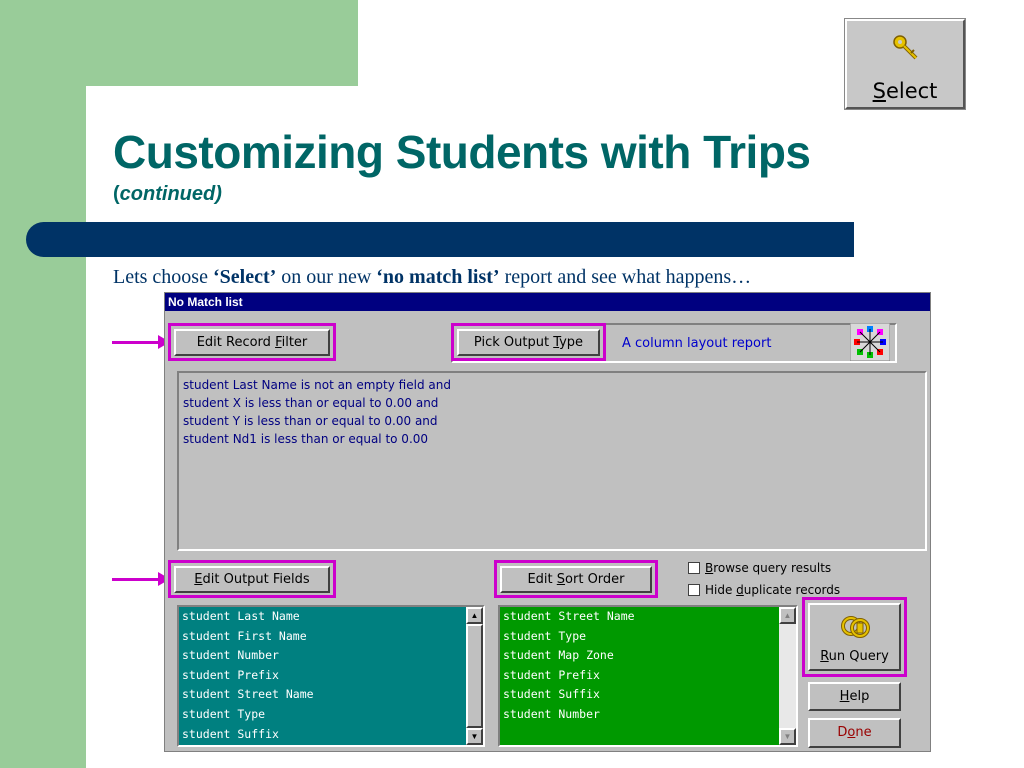 This screenshot has width=1024, height=768. What do you see at coordinates (697, 343) in the screenshot?
I see `output-type-description: A column layout report` at bounding box center [697, 343].